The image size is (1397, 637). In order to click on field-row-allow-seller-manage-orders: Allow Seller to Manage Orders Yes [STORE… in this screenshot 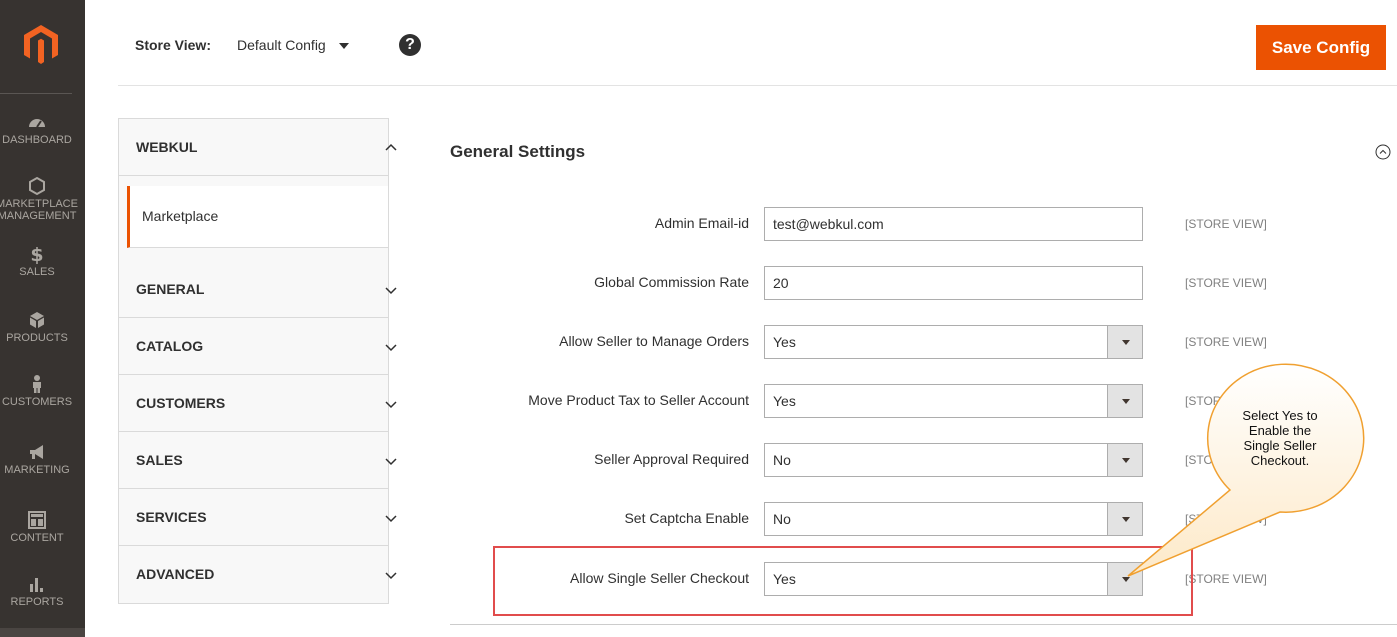, I will do `click(923, 342)`.